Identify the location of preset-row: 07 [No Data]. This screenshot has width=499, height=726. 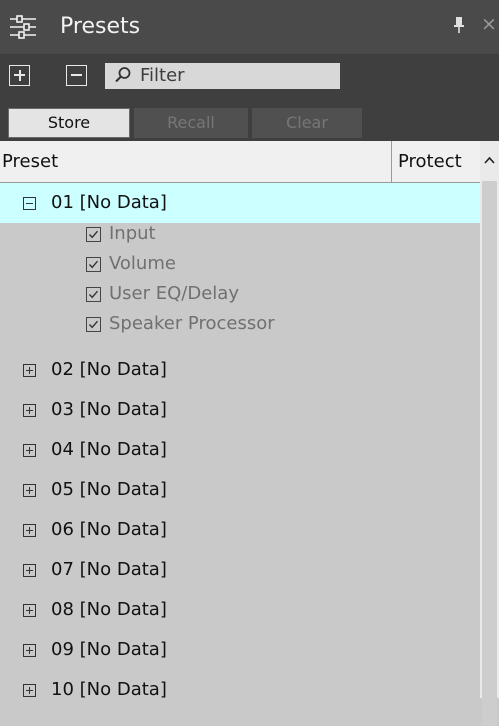
(240, 570).